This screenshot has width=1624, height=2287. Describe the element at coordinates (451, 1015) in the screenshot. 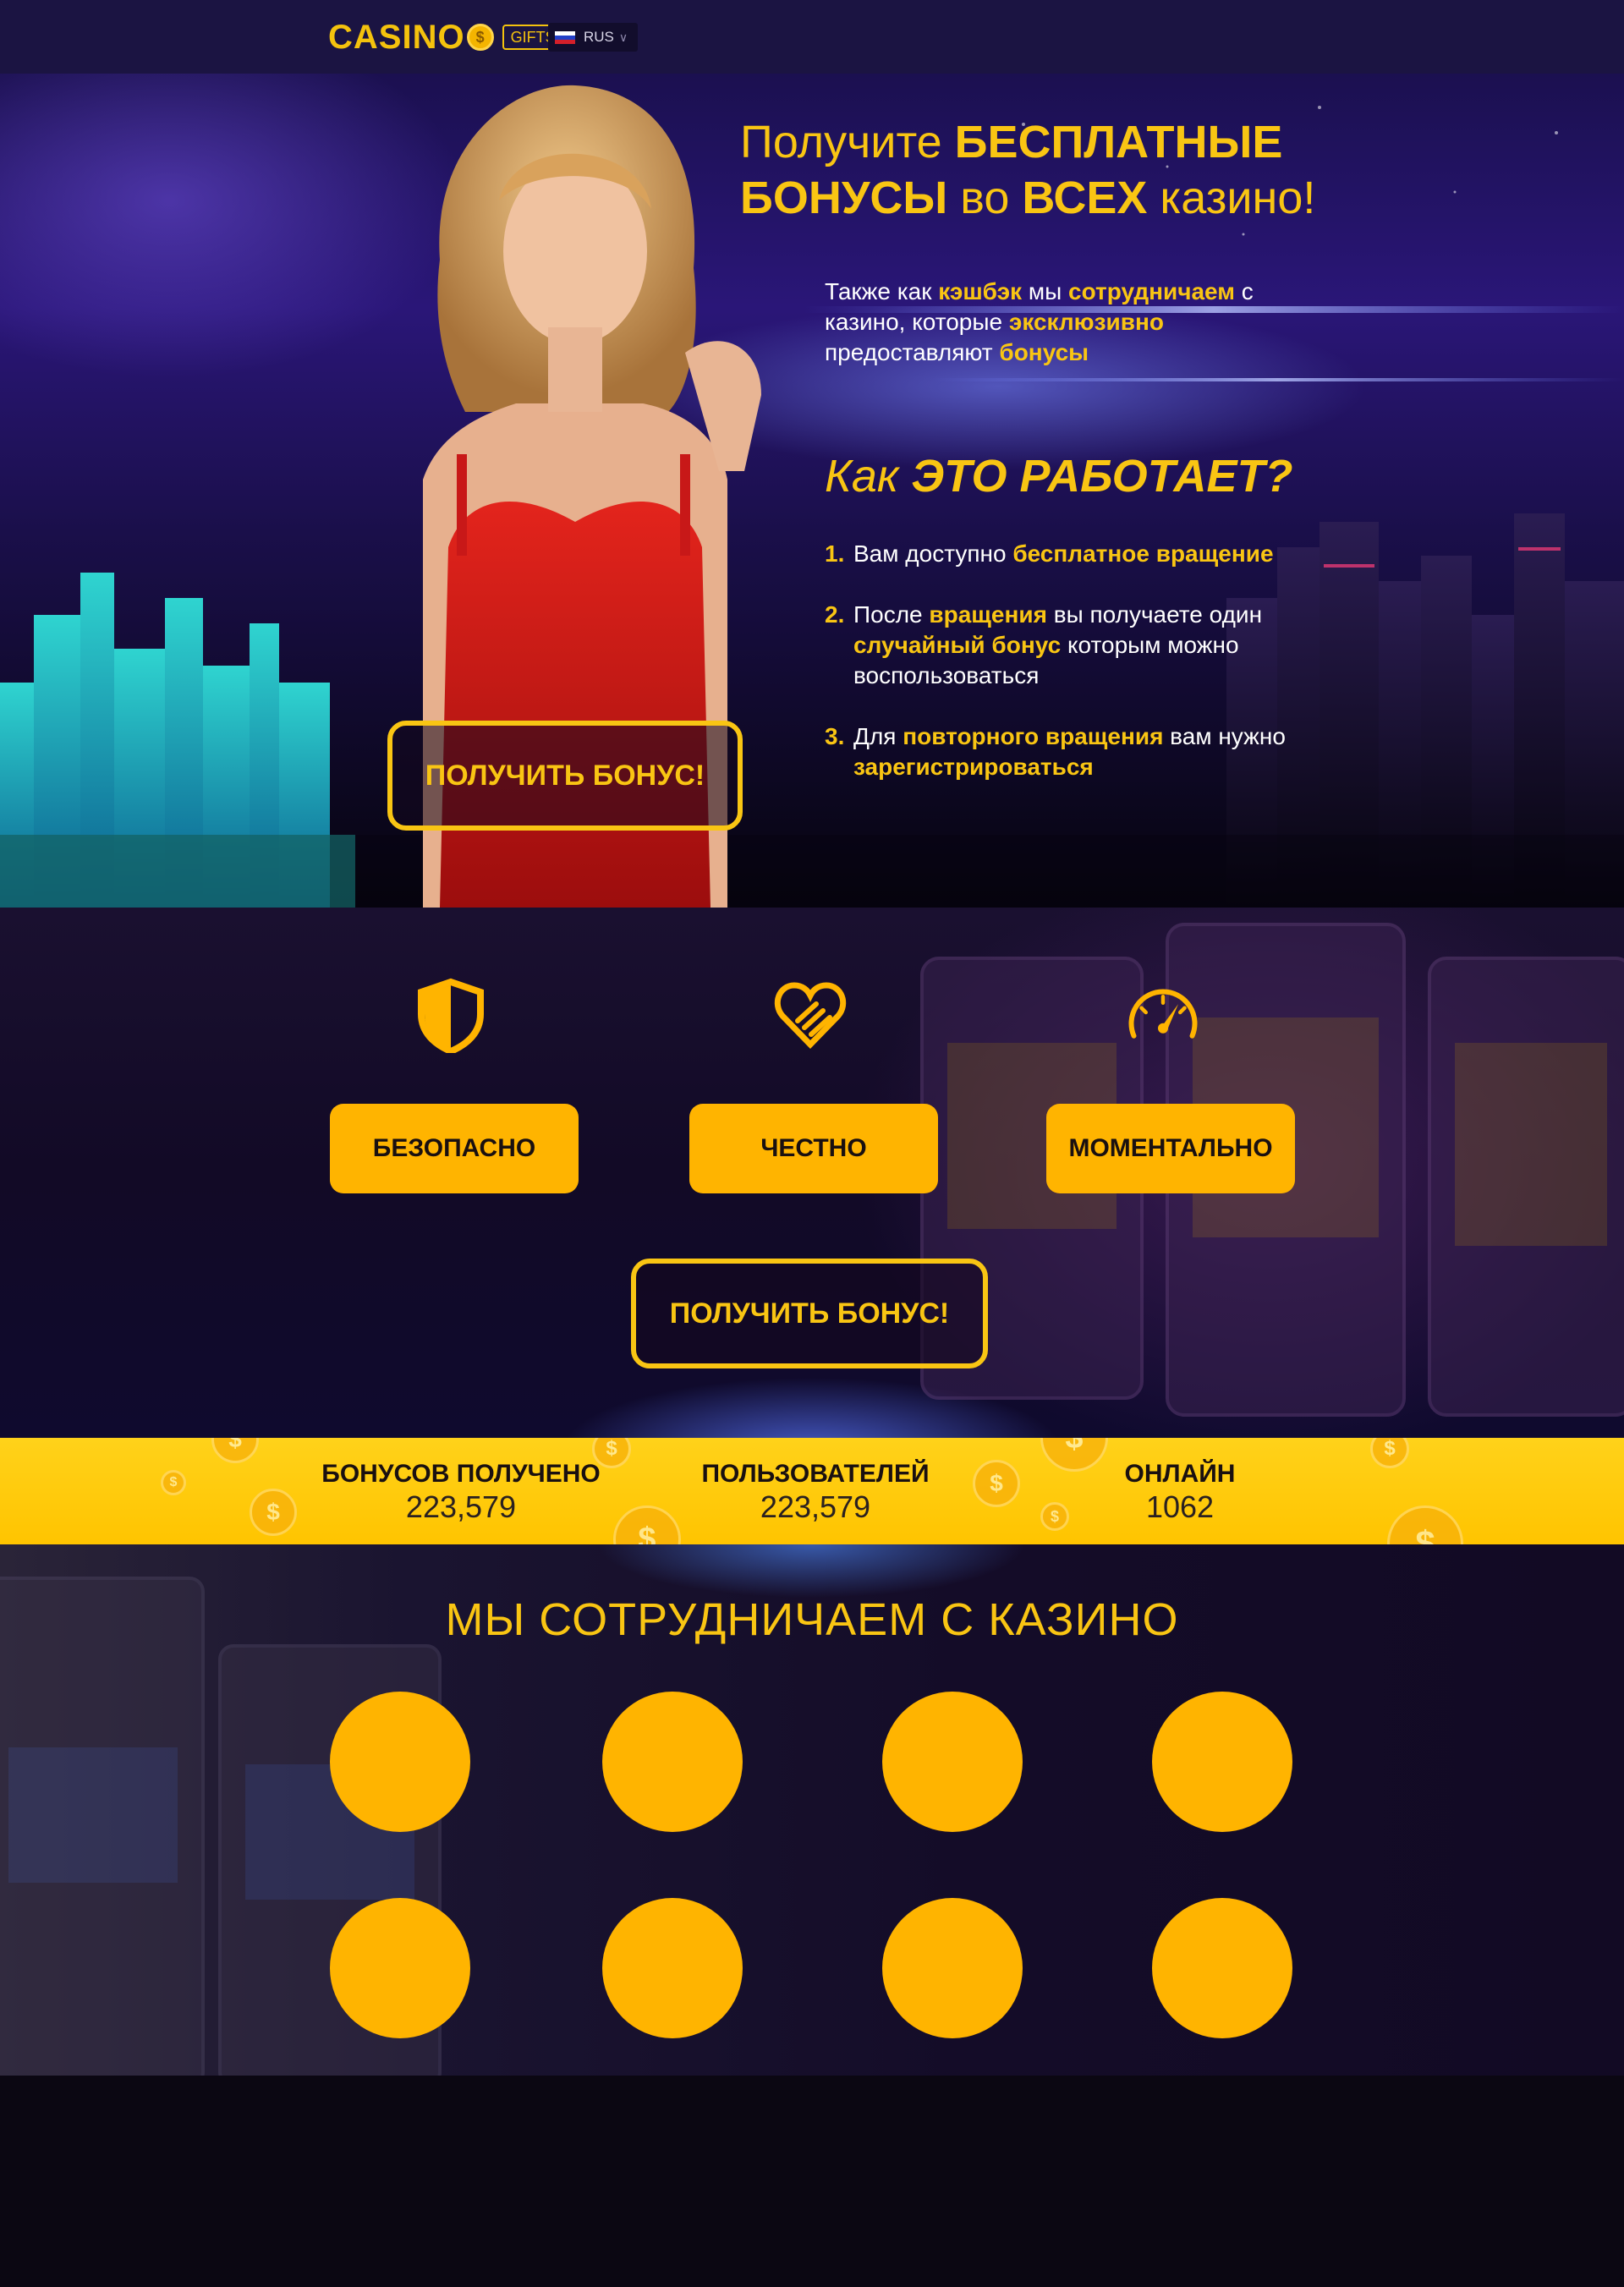

I see `shield-icon` at that location.